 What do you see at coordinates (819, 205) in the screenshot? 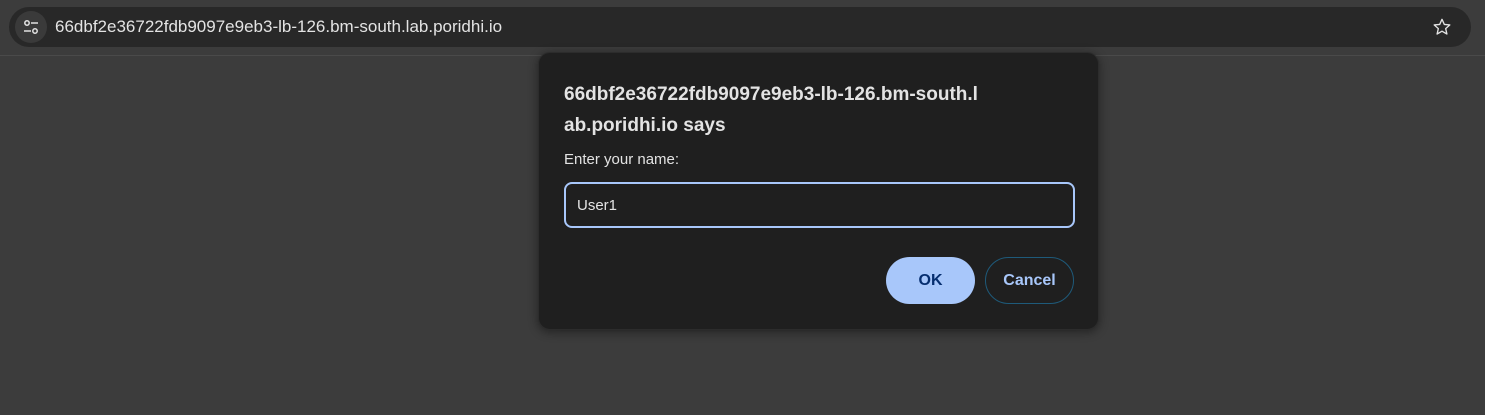
I see `name-input` at bounding box center [819, 205].